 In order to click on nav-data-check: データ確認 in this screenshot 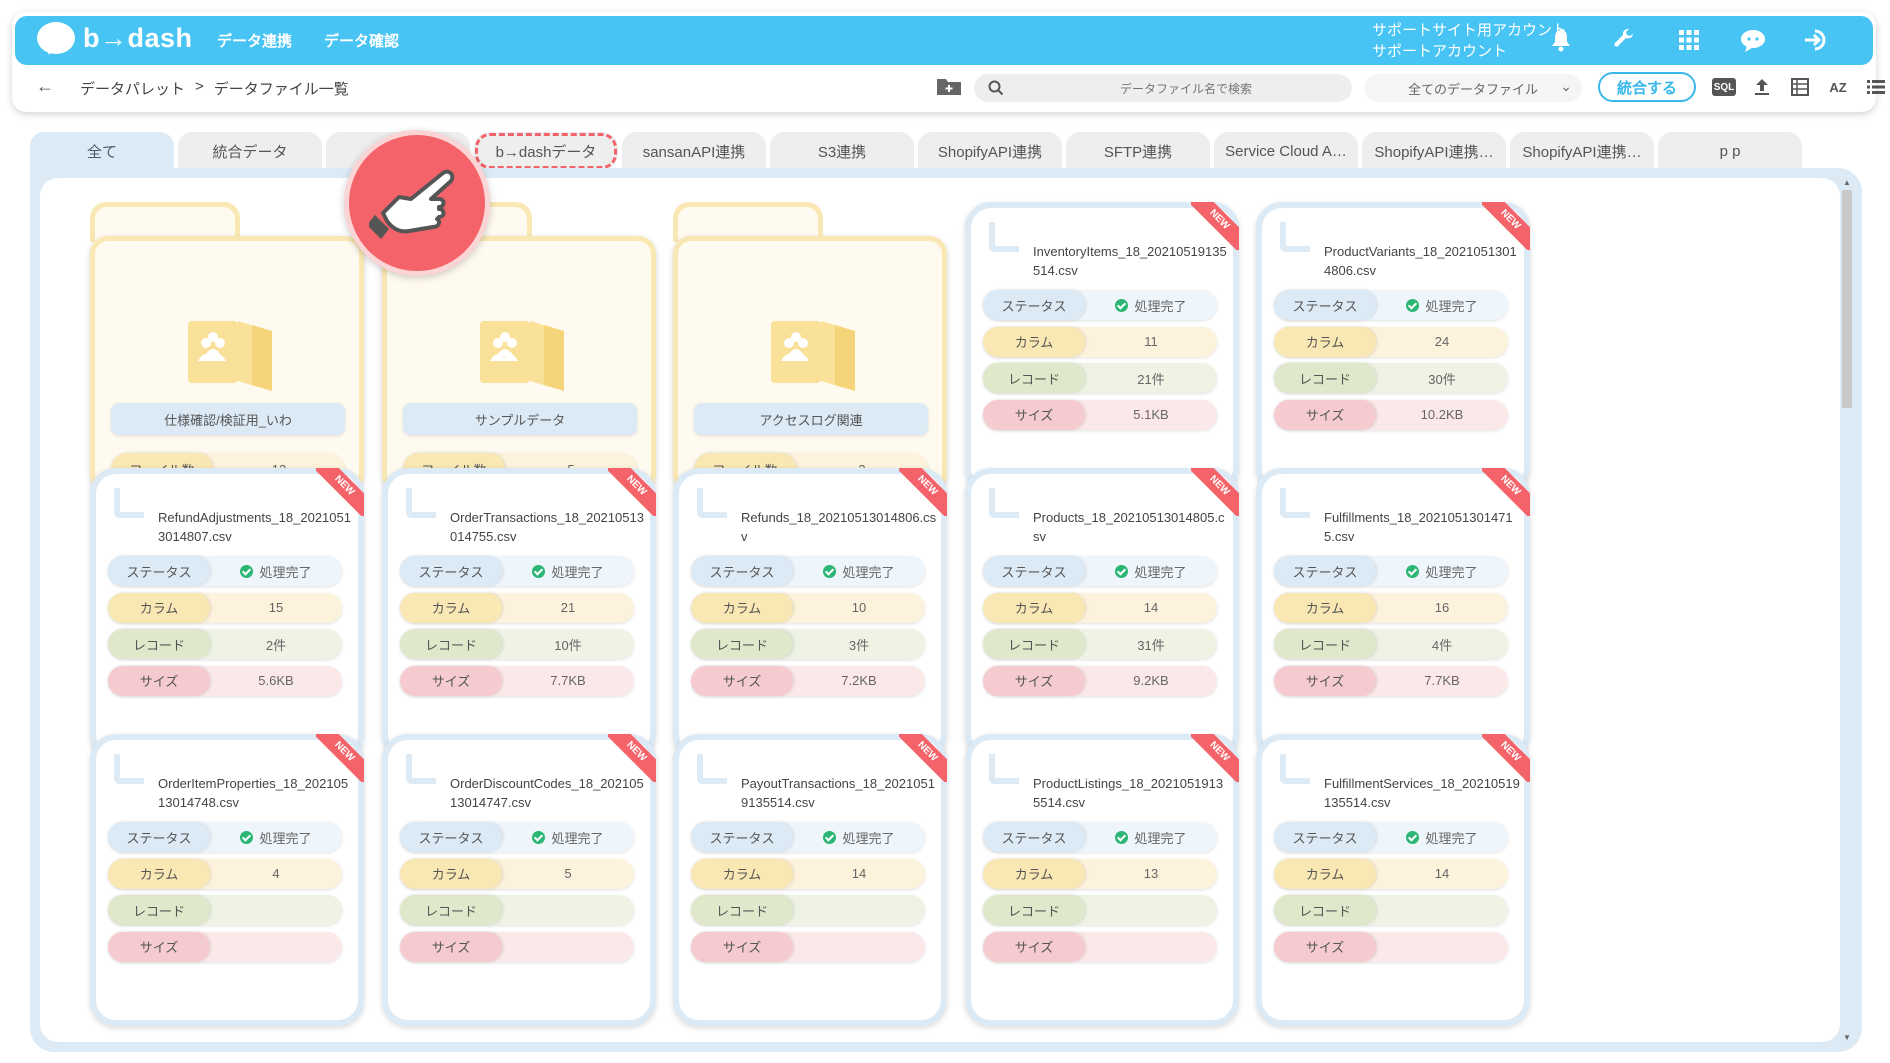, I will do `click(361, 40)`.